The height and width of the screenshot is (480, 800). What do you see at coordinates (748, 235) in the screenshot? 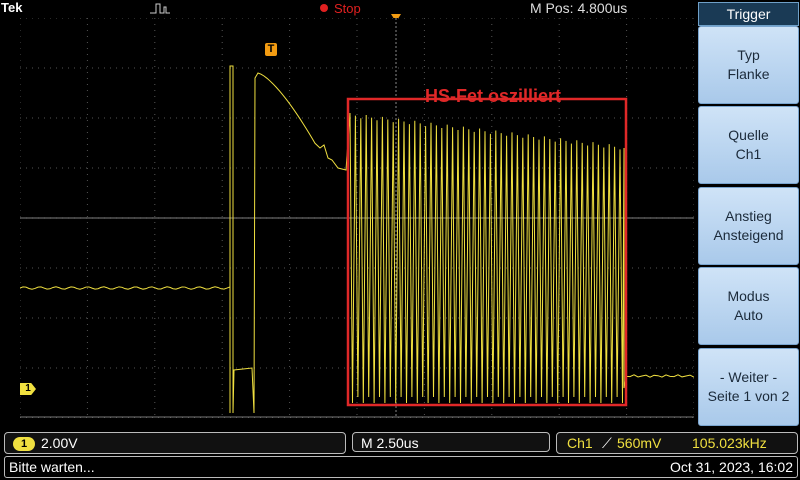
I see `button-value: Ansteigend` at bounding box center [748, 235].